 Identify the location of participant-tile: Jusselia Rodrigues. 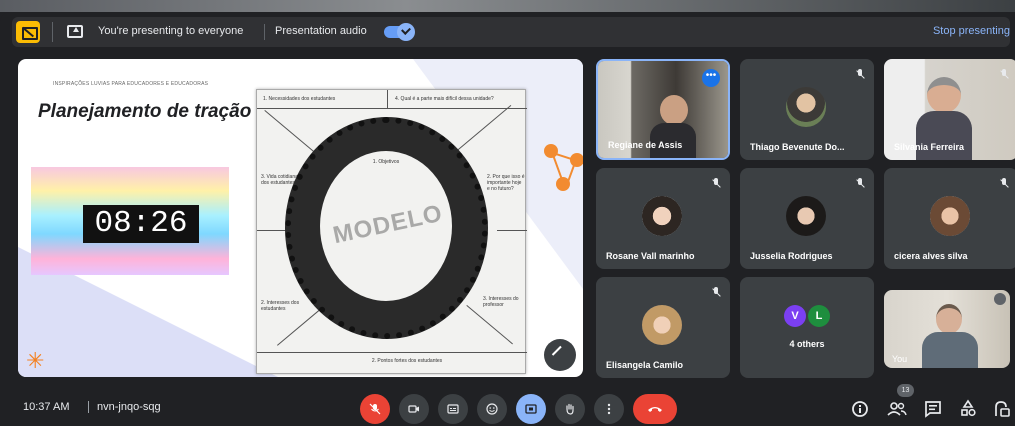
(807, 218).